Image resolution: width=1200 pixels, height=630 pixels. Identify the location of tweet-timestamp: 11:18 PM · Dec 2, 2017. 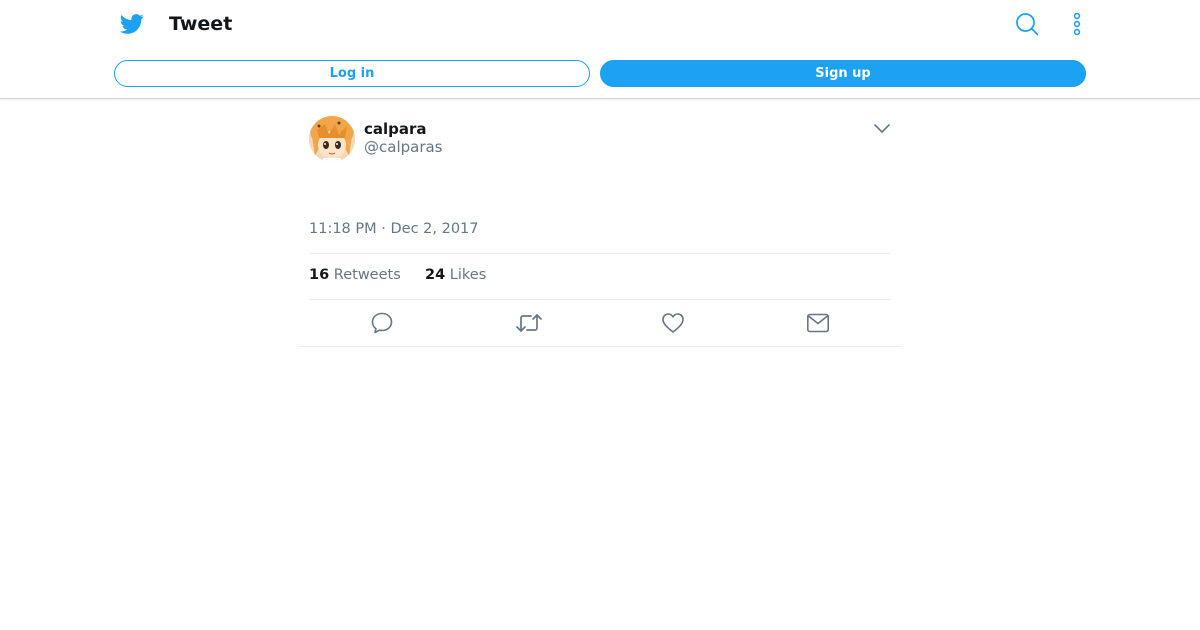
(394, 229).